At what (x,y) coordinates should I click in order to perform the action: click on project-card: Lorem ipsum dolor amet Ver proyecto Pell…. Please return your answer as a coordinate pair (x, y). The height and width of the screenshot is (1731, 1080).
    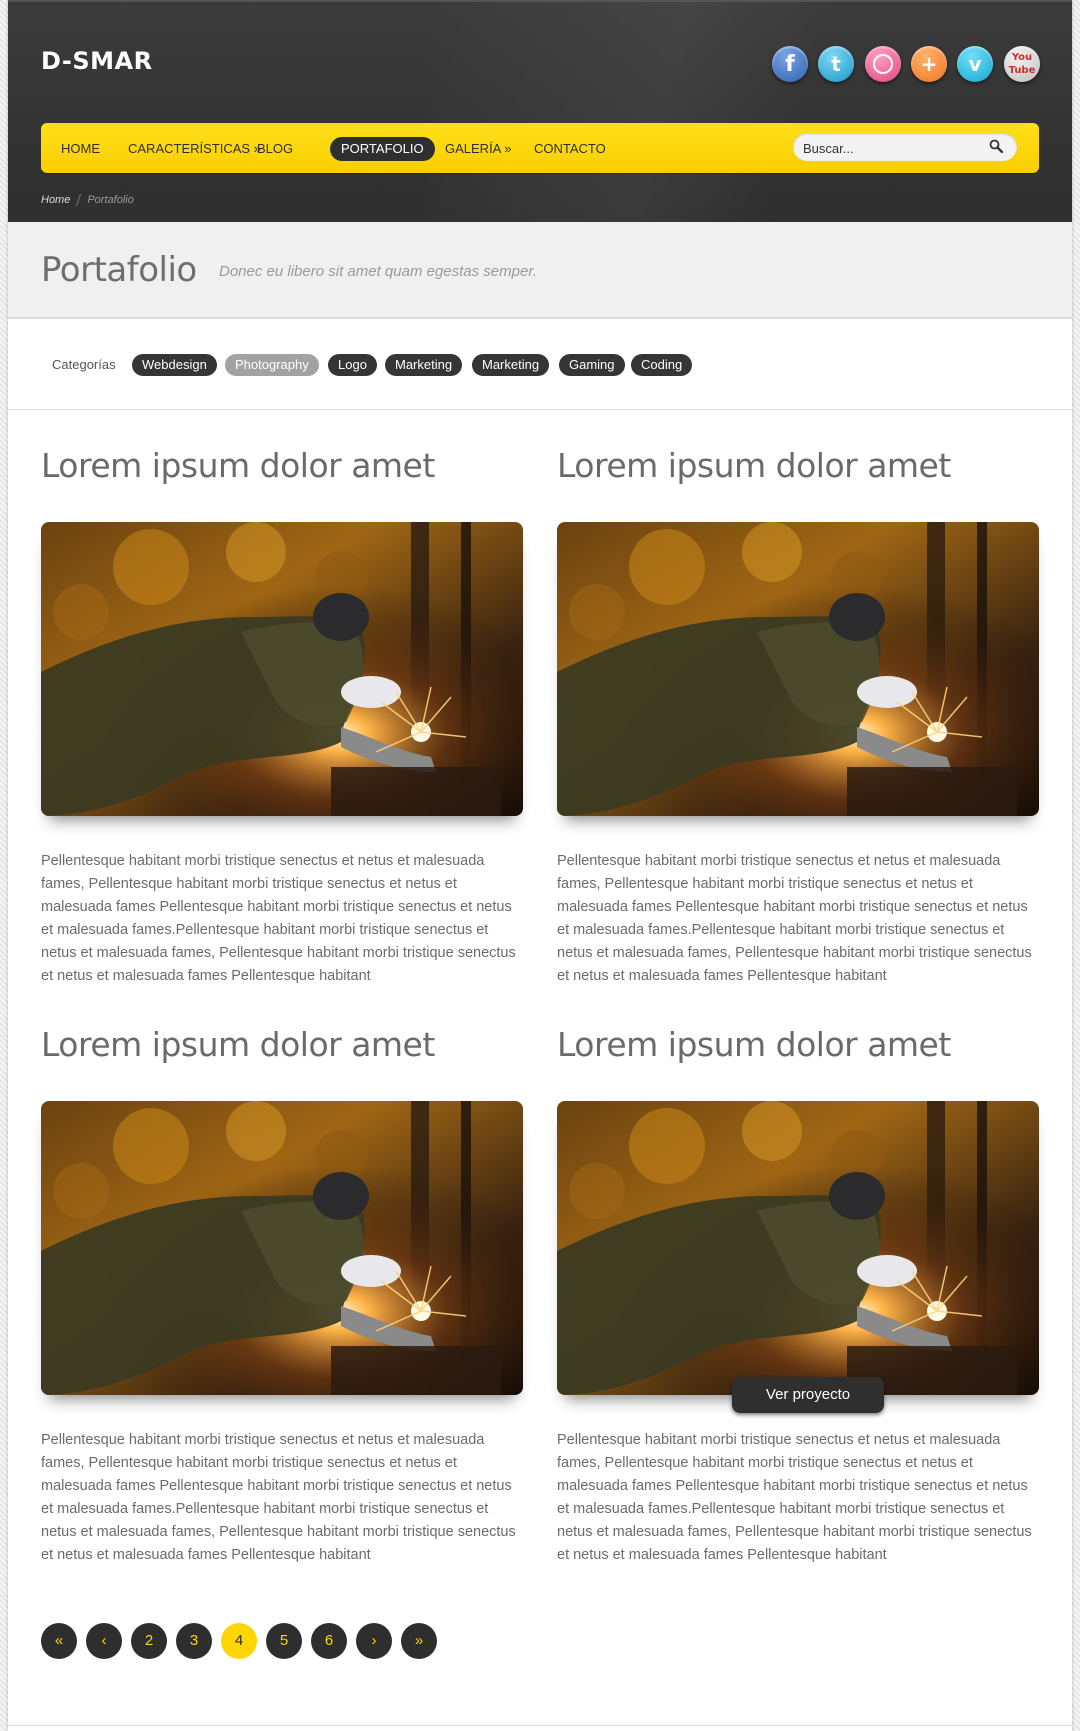
    Looking at the image, I should click on (798, 1295).